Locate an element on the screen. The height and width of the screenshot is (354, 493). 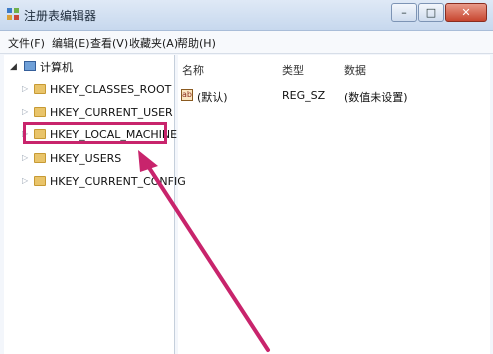
annotation-arrow-shaft is located at coordinates (207, 256).